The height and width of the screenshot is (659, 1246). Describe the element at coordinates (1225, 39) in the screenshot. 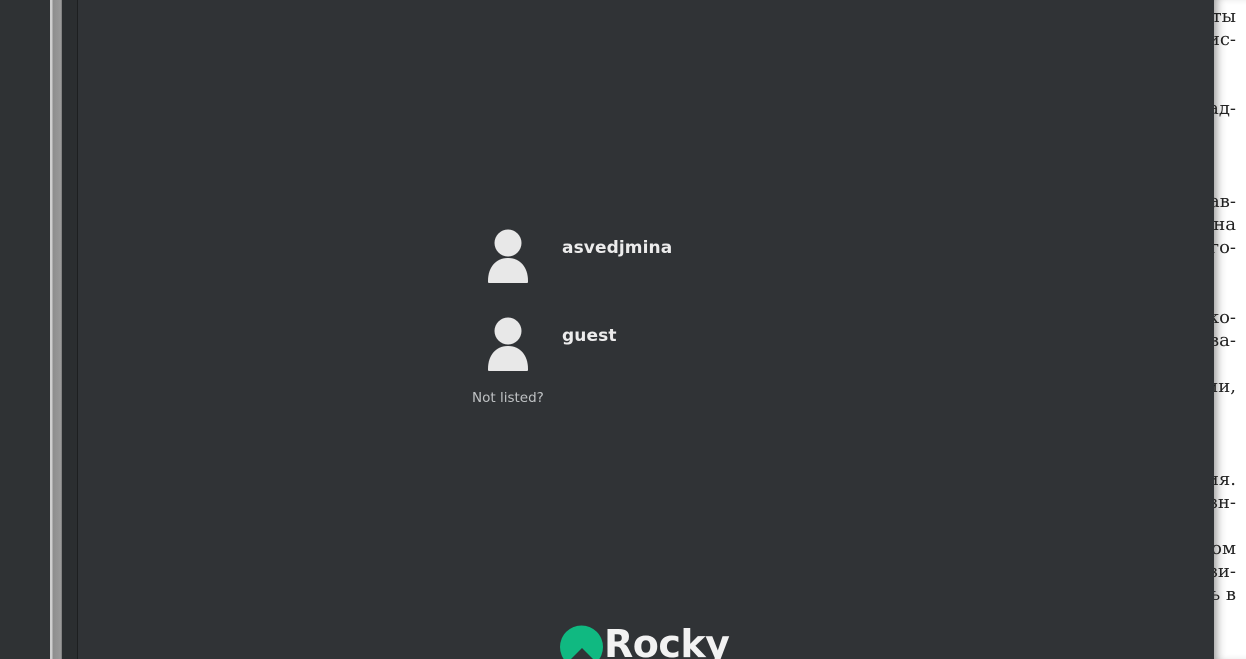

I see `document-text-fragment: ис-` at that location.